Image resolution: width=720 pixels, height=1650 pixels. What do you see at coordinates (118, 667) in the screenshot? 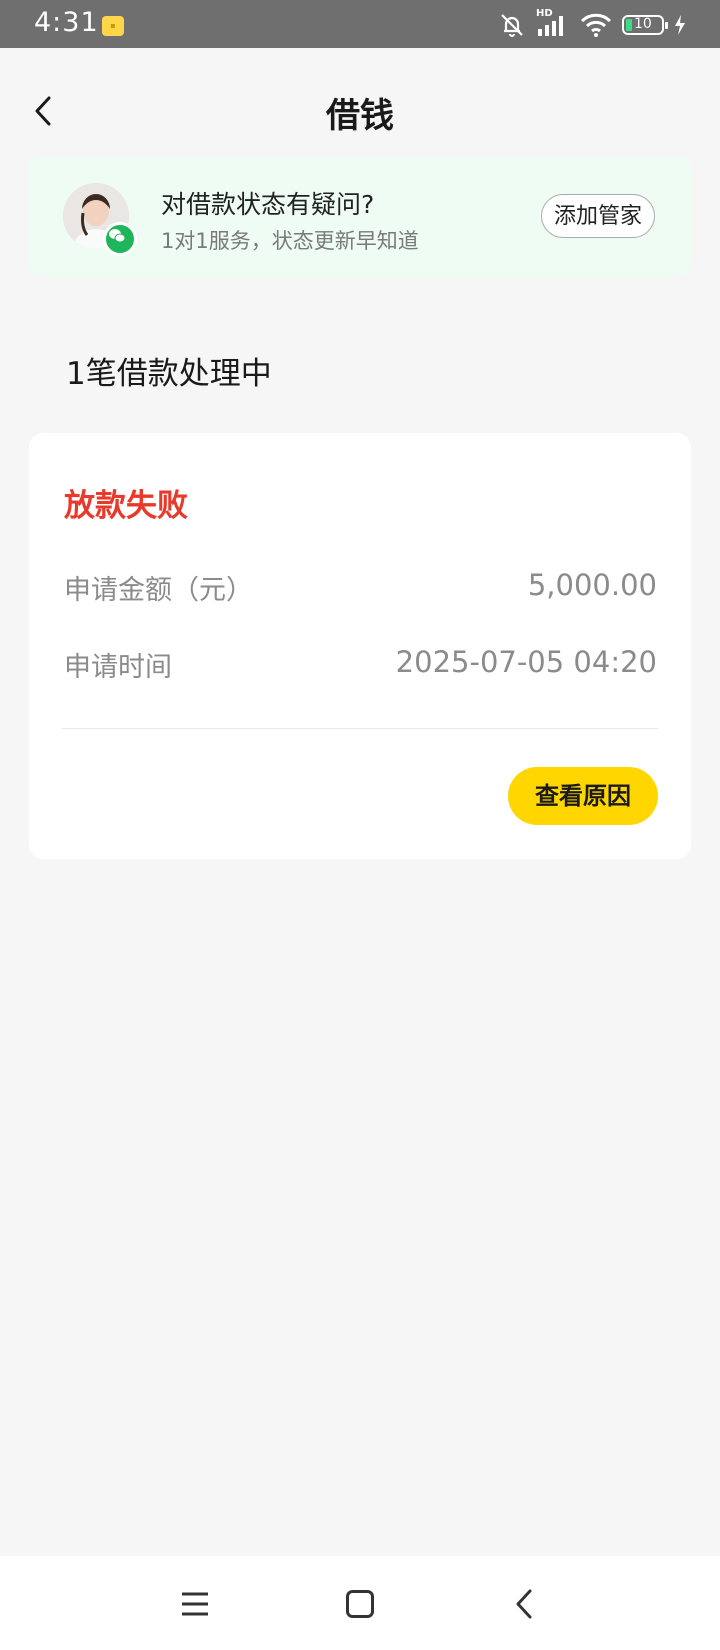
I see `apply-time-label: 申请时间` at bounding box center [118, 667].